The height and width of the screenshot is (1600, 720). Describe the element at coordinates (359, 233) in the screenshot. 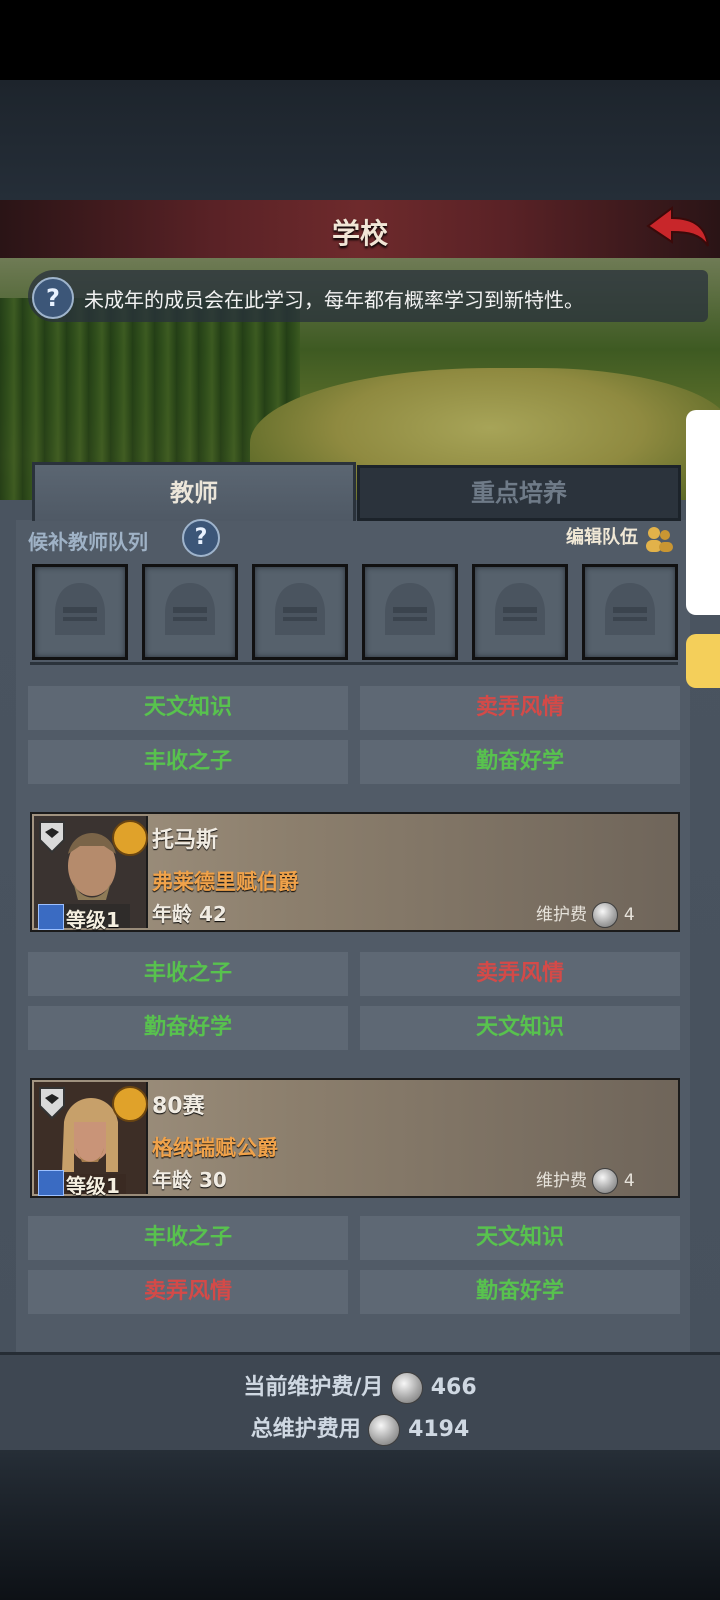

I see `page-title: 学校` at that location.